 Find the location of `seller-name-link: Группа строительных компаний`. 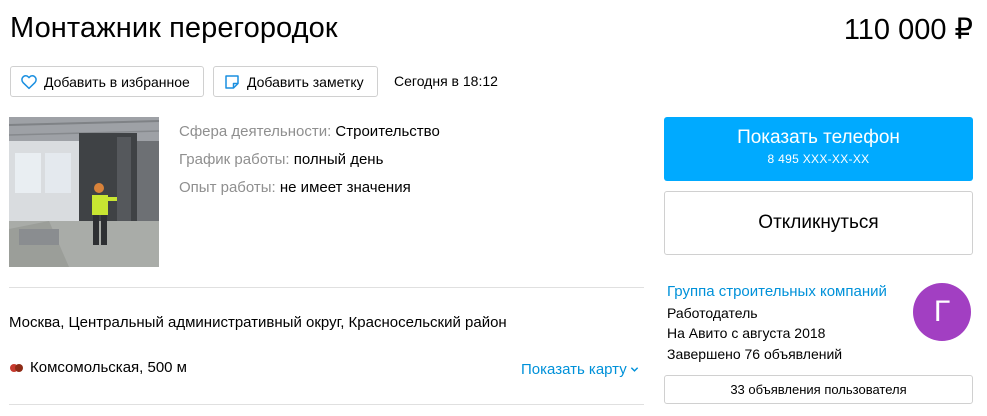

seller-name-link: Группа строительных компаний is located at coordinates (777, 292).